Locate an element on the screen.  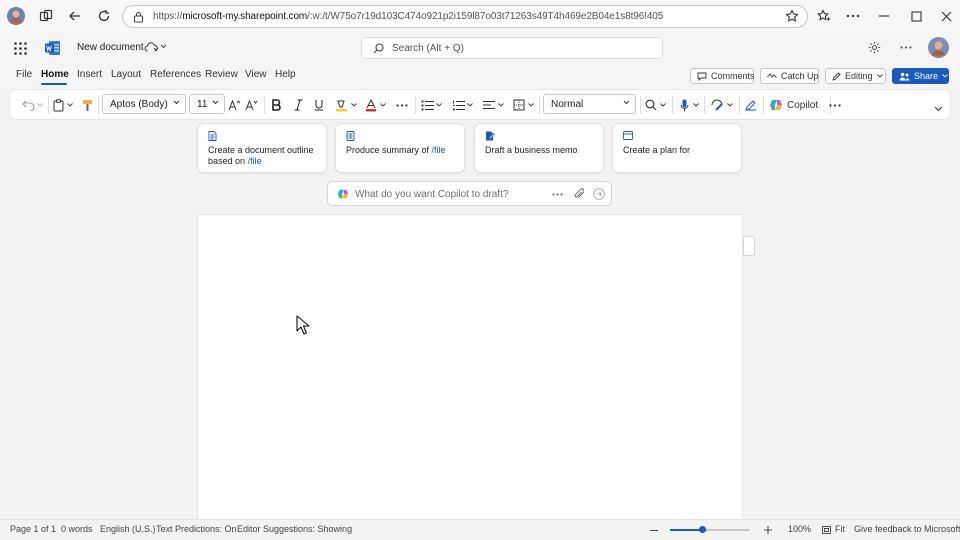
tab-home: Home is located at coordinates (55, 74).